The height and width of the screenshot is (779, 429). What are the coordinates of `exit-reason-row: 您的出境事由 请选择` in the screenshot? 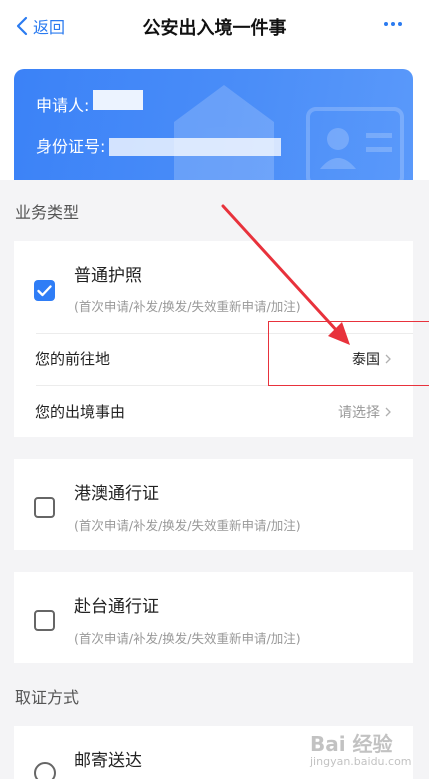 It's located at (213, 412).